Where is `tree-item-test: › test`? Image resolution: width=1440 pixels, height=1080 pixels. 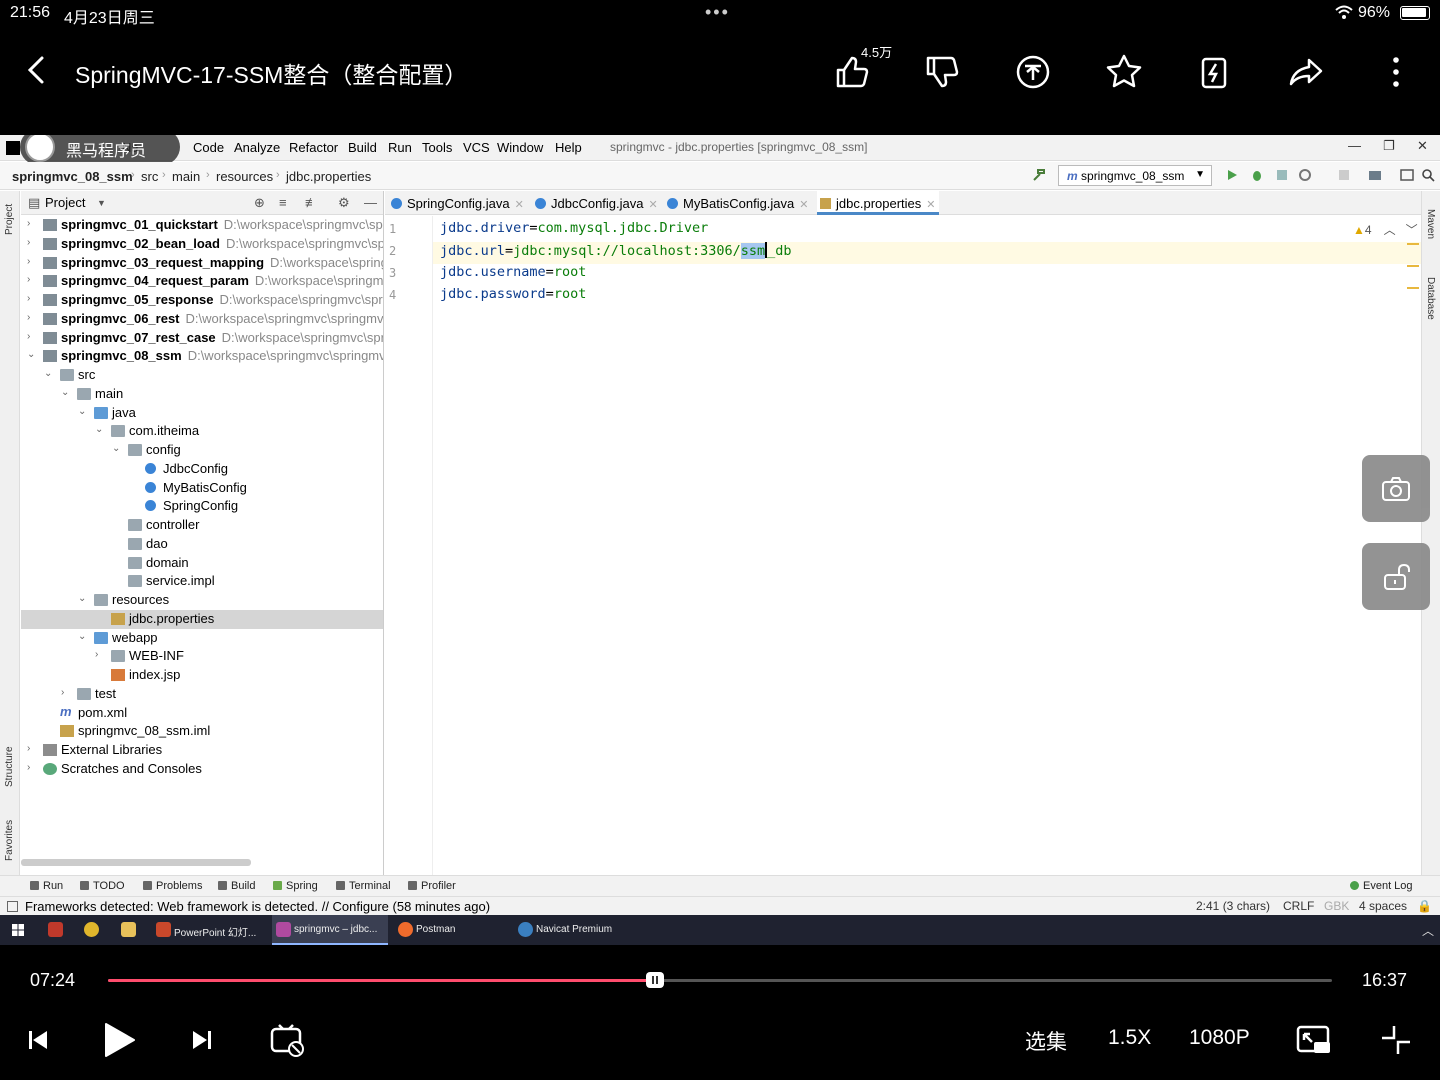
tree-item-test: › test is located at coordinates (202, 694).